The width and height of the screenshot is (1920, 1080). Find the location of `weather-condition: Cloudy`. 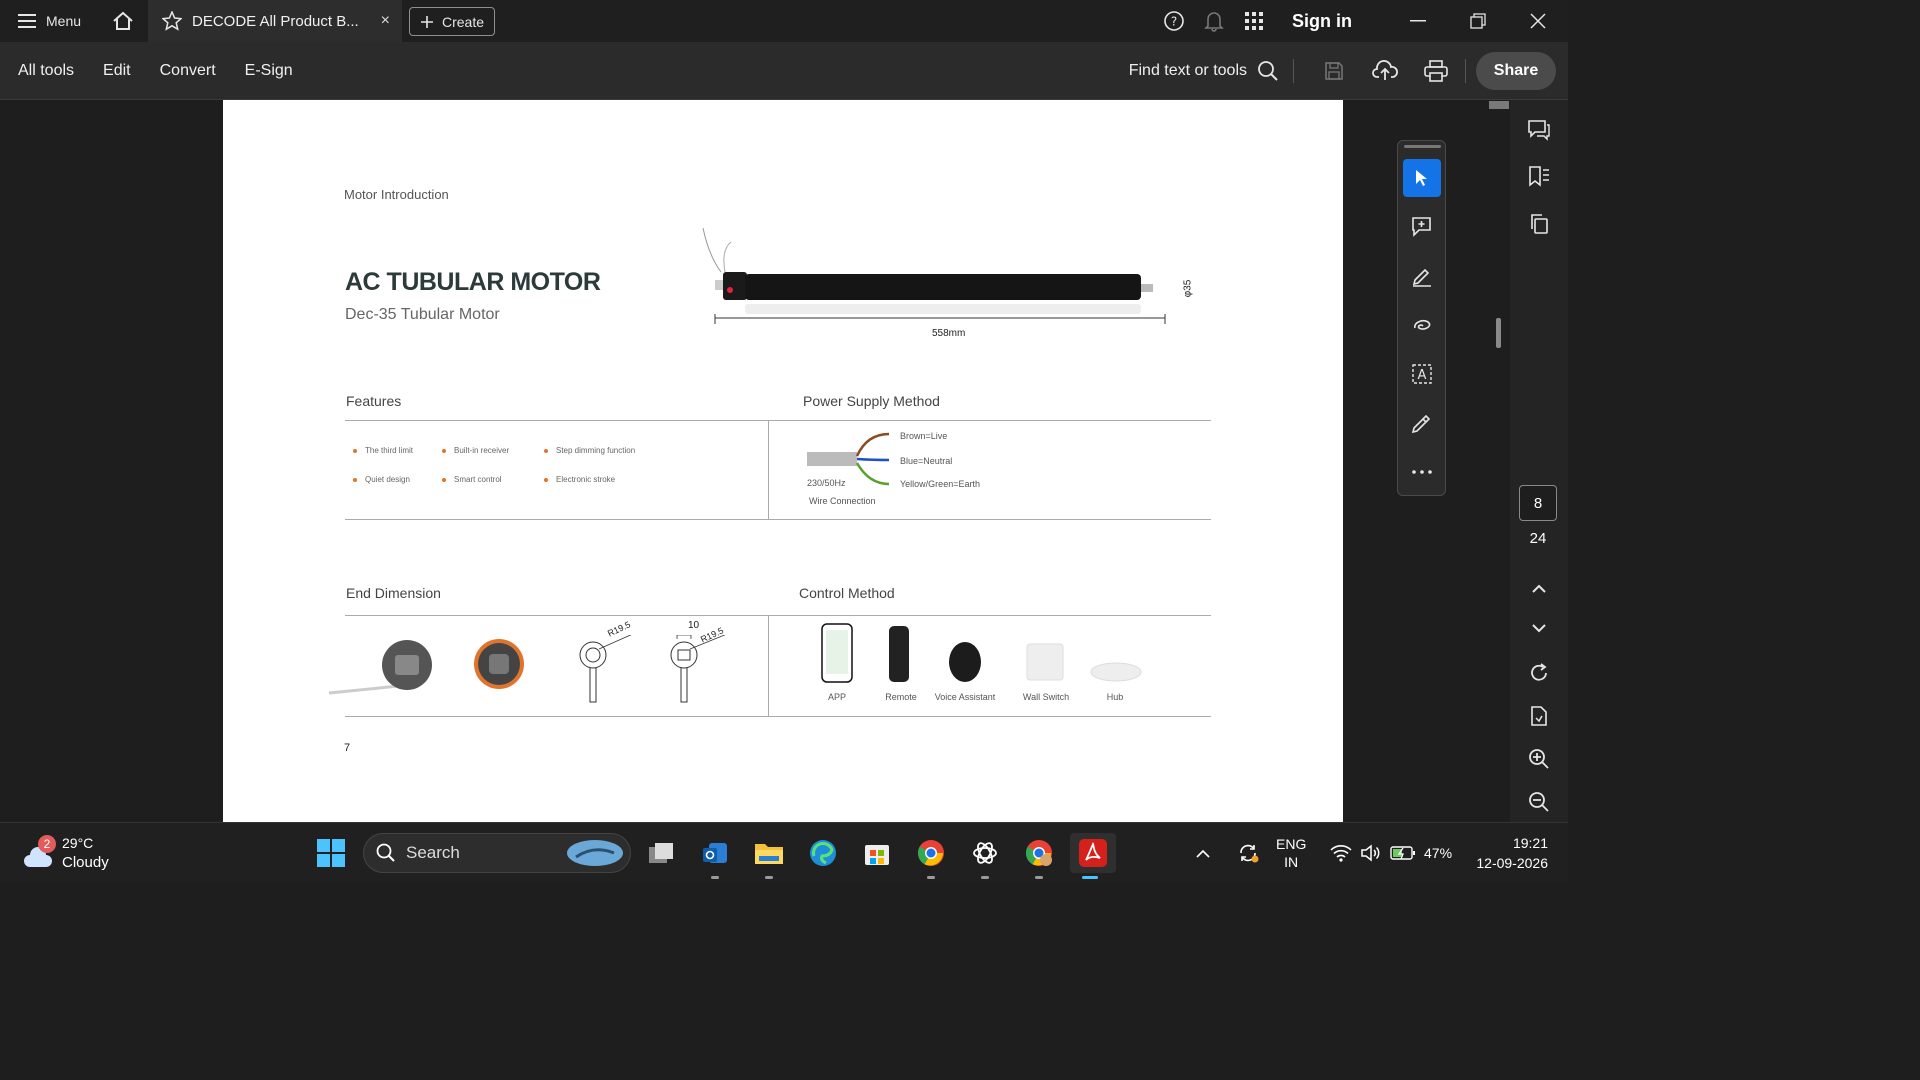

weather-condition: Cloudy is located at coordinates (85, 862).